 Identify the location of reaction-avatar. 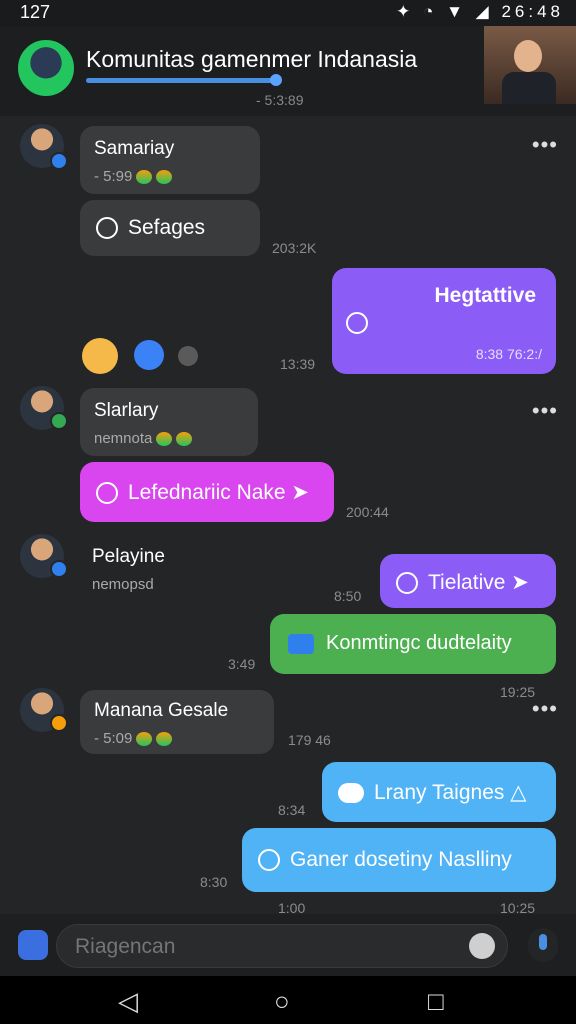
(100, 356).